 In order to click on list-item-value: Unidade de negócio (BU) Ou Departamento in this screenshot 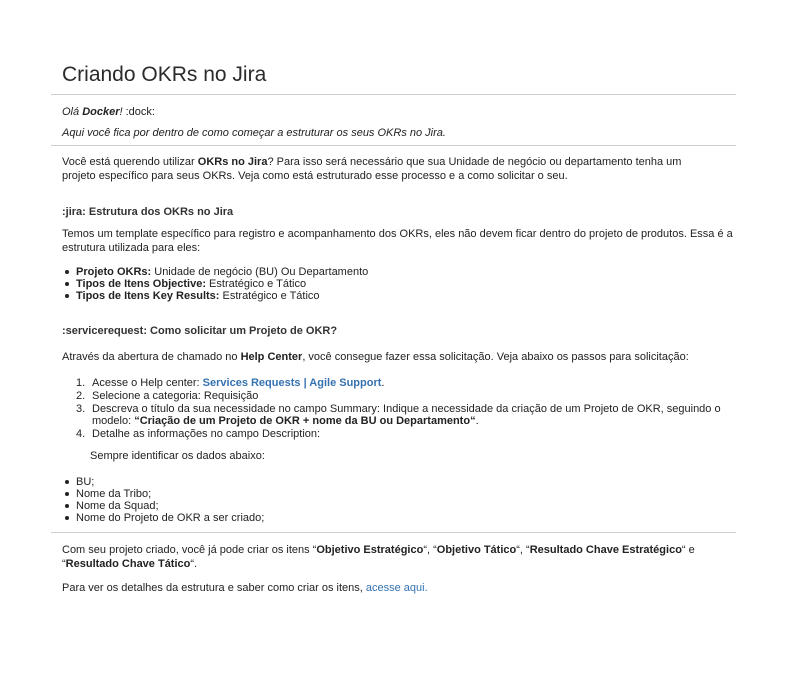, I will do `click(260, 272)`.